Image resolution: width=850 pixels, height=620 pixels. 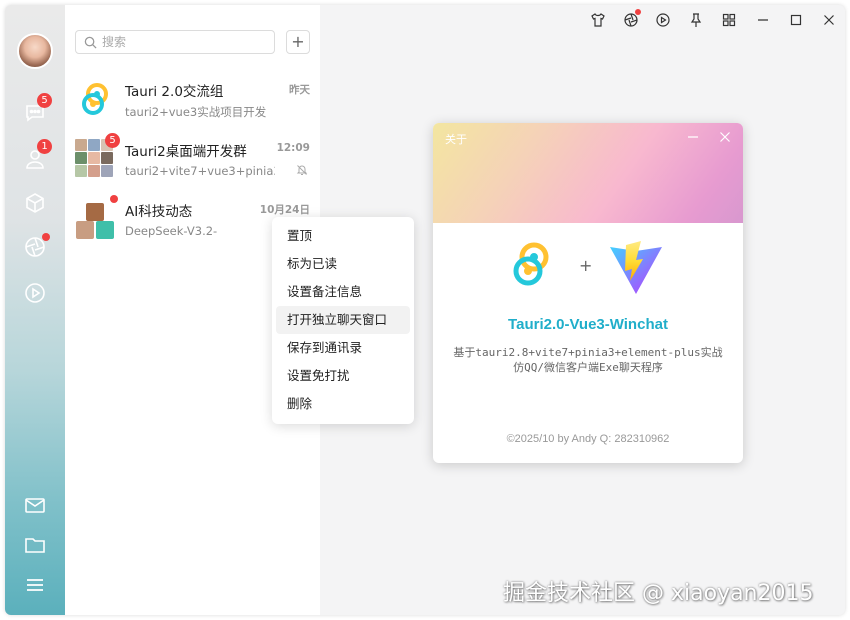 I want to click on menu-item-mark-read: 标为已读, so click(x=343, y=264).